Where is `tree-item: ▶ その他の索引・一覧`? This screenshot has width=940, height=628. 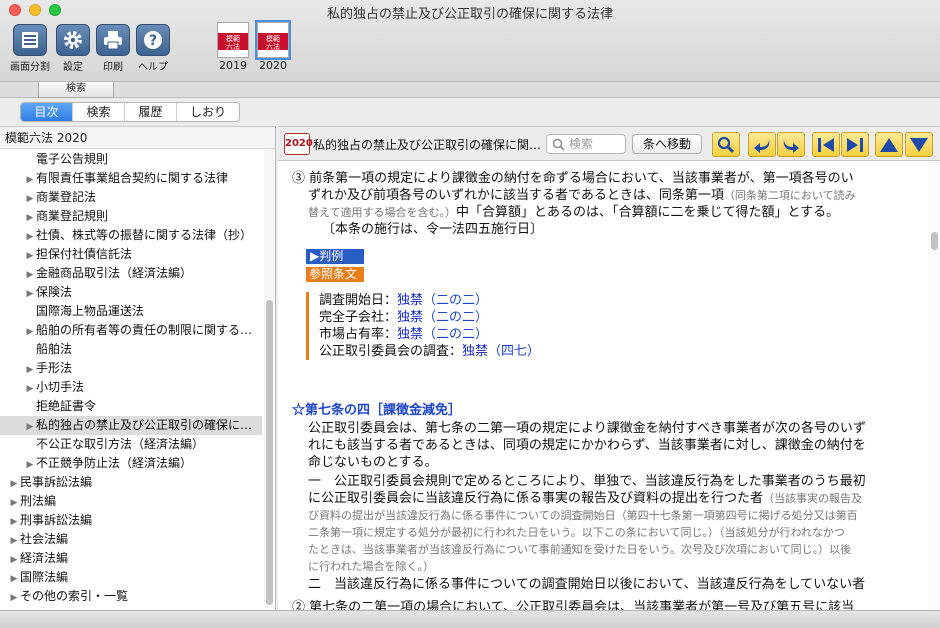 tree-item: ▶ その他の索引・一覧 is located at coordinates (131, 596).